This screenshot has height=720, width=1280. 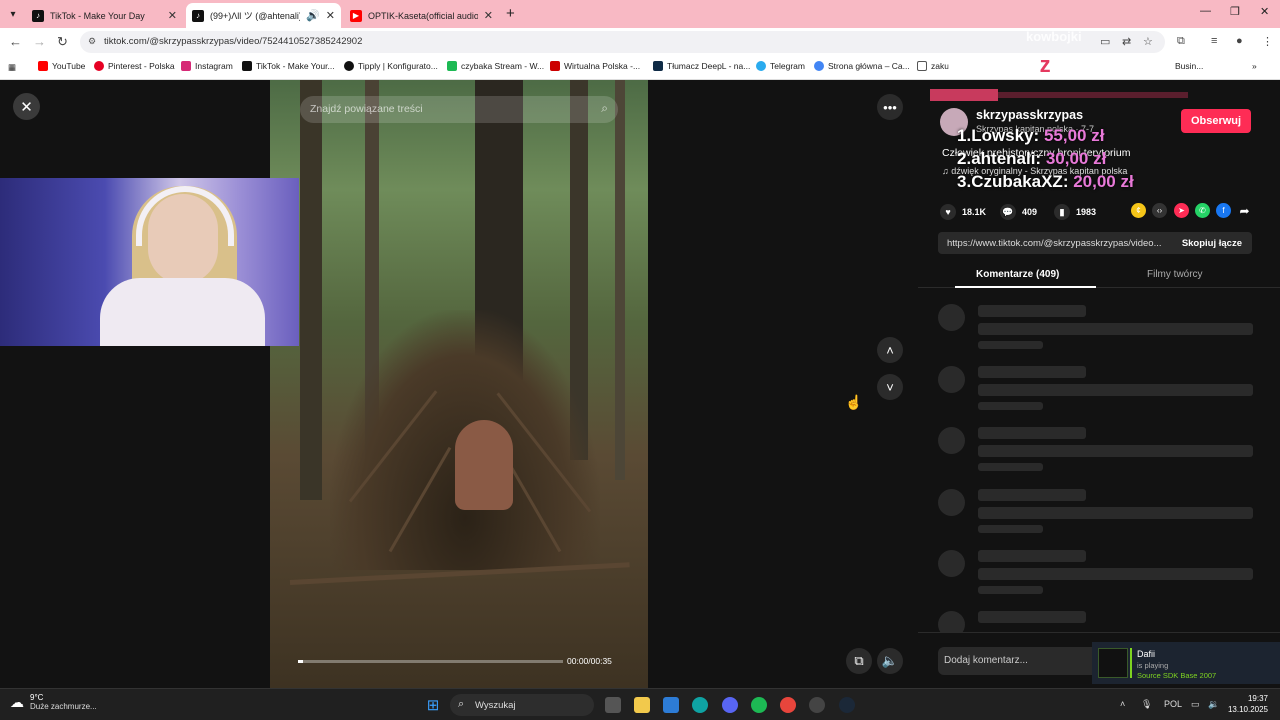 I want to click on follow-button: Obserwuj, so click(x=1216, y=121).